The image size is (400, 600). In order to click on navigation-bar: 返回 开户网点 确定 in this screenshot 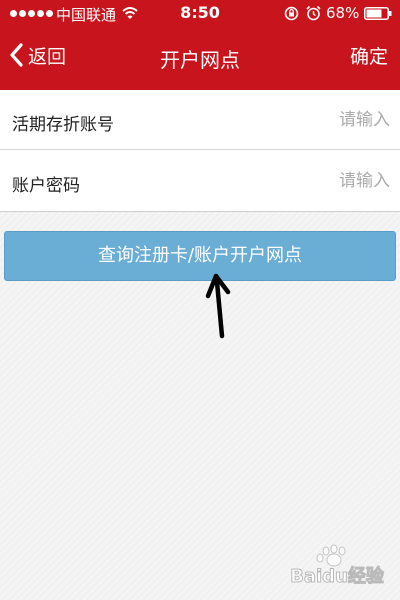, I will do `click(200, 59)`.